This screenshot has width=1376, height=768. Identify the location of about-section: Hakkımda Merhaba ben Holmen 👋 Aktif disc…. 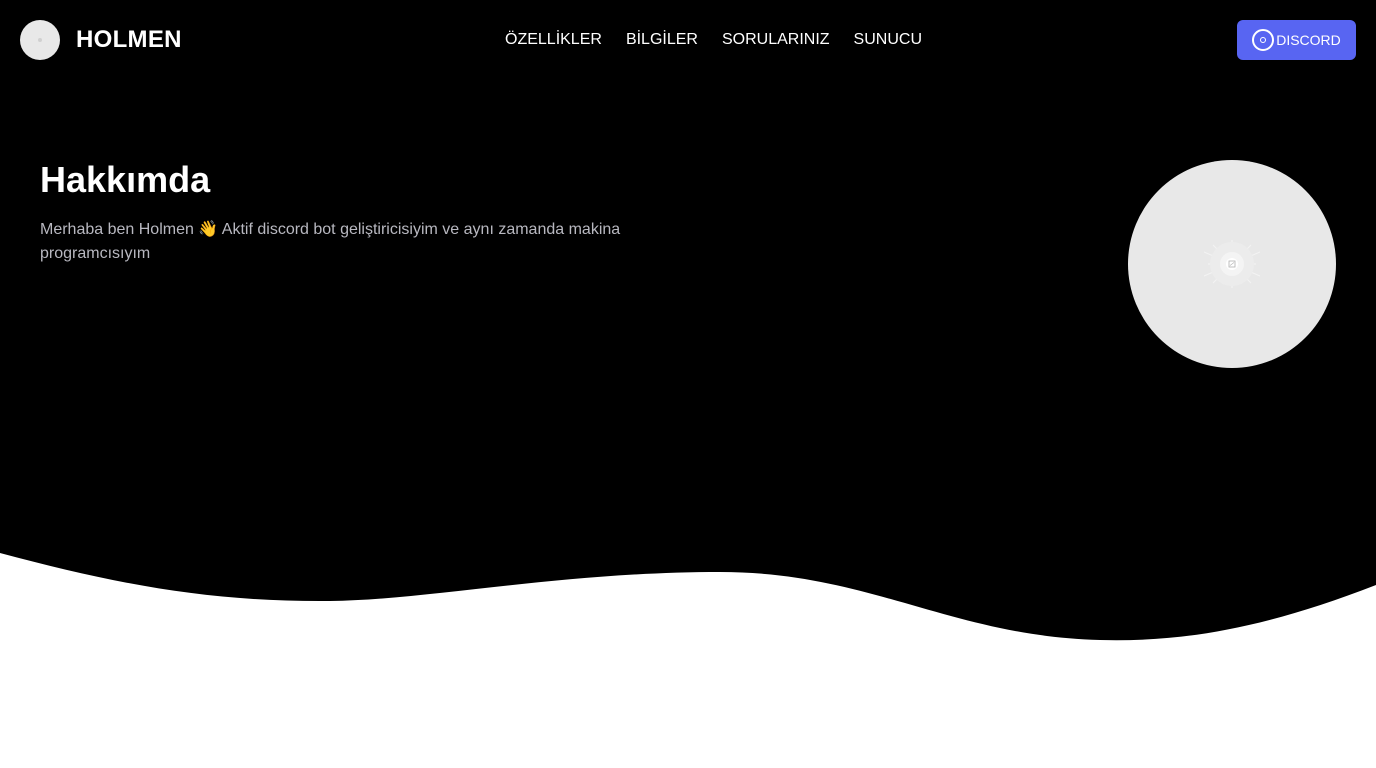
(340, 212).